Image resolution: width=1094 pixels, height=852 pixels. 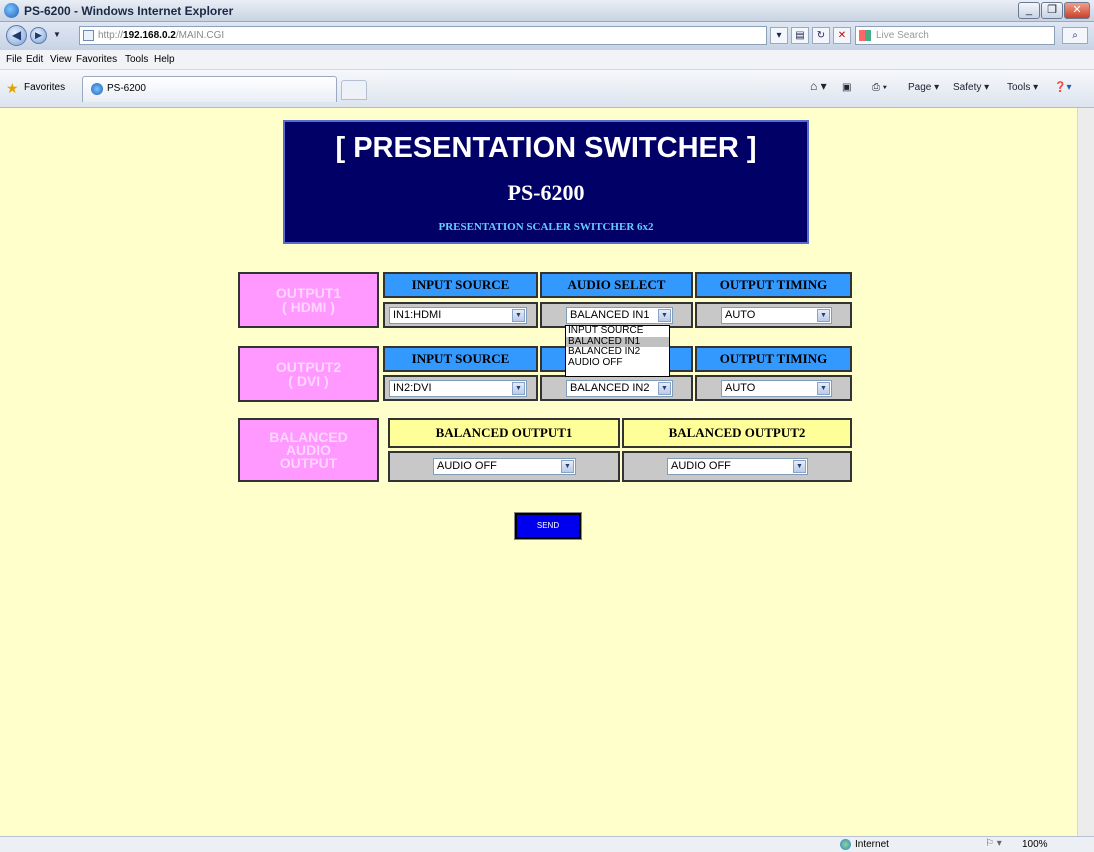 I want to click on help-icon: ❓▾, so click(x=1062, y=87).